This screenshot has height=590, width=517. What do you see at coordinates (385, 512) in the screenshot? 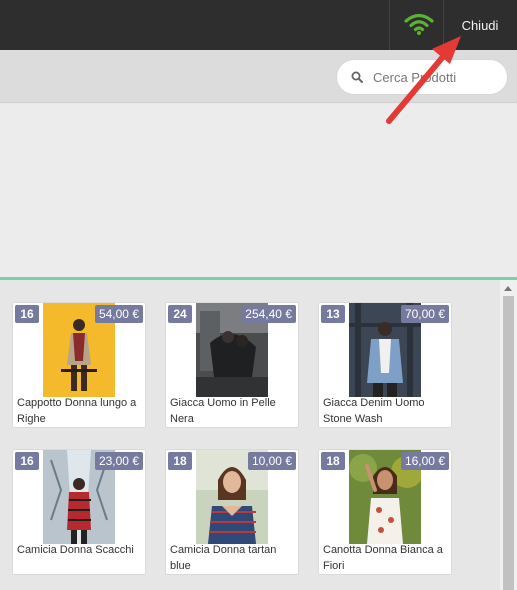
I see `product-card: 18 16,00 € Canotta Donna Bianca a Fiori` at bounding box center [385, 512].